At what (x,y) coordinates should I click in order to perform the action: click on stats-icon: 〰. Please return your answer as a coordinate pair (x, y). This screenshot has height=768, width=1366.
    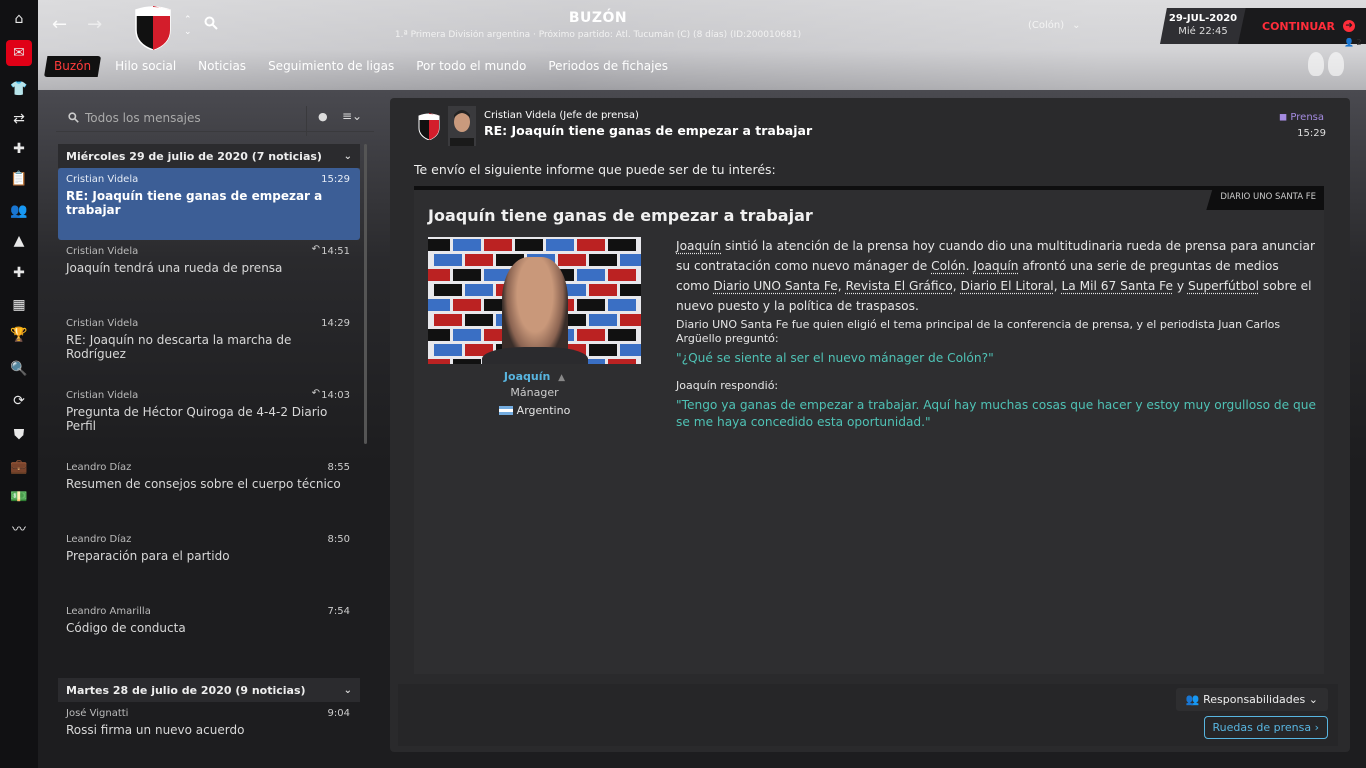
    Looking at the image, I should click on (19, 529).